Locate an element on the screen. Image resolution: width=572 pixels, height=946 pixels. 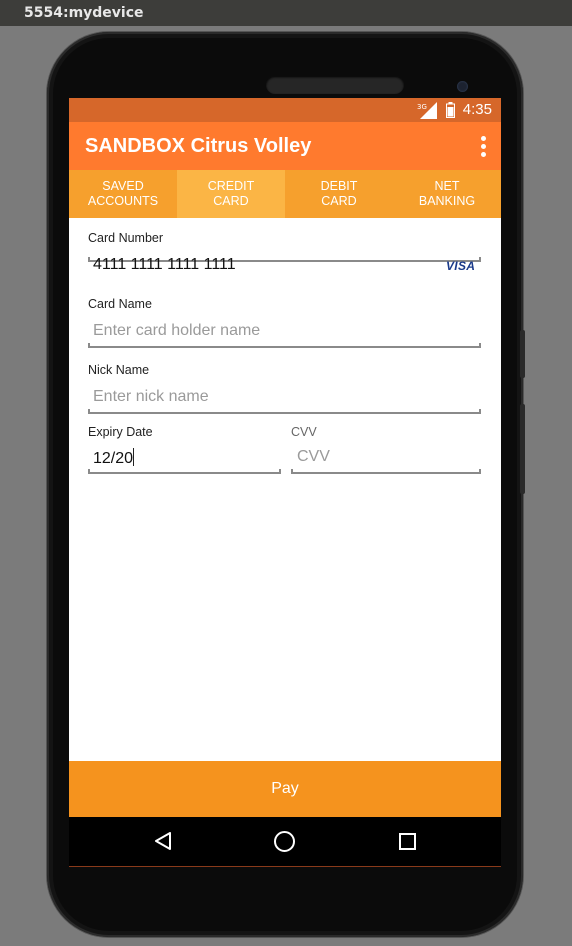
expiry-date-label: Expiry Date is located at coordinates (120, 432).